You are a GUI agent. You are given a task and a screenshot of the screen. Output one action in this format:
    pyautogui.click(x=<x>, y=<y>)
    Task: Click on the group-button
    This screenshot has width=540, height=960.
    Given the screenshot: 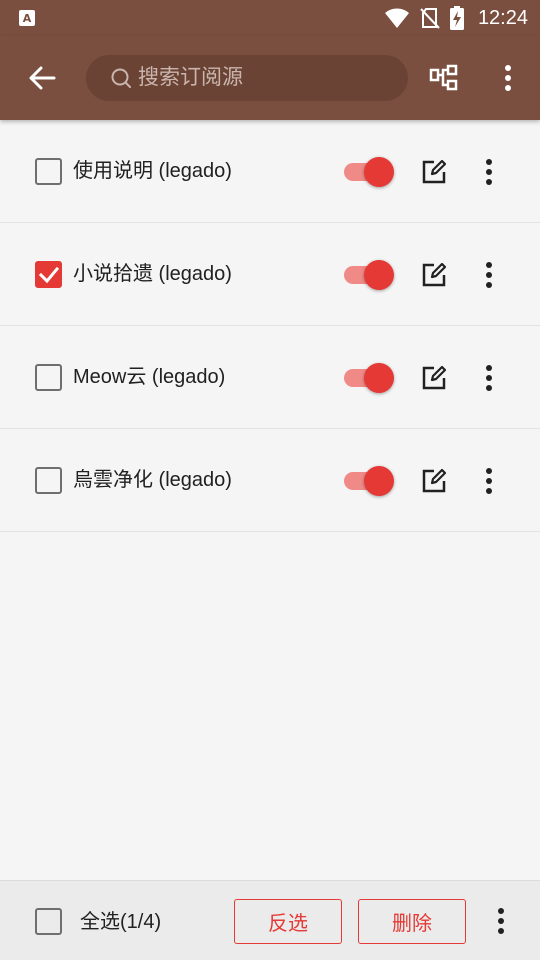 What is the action you would take?
    pyautogui.click(x=444, y=78)
    